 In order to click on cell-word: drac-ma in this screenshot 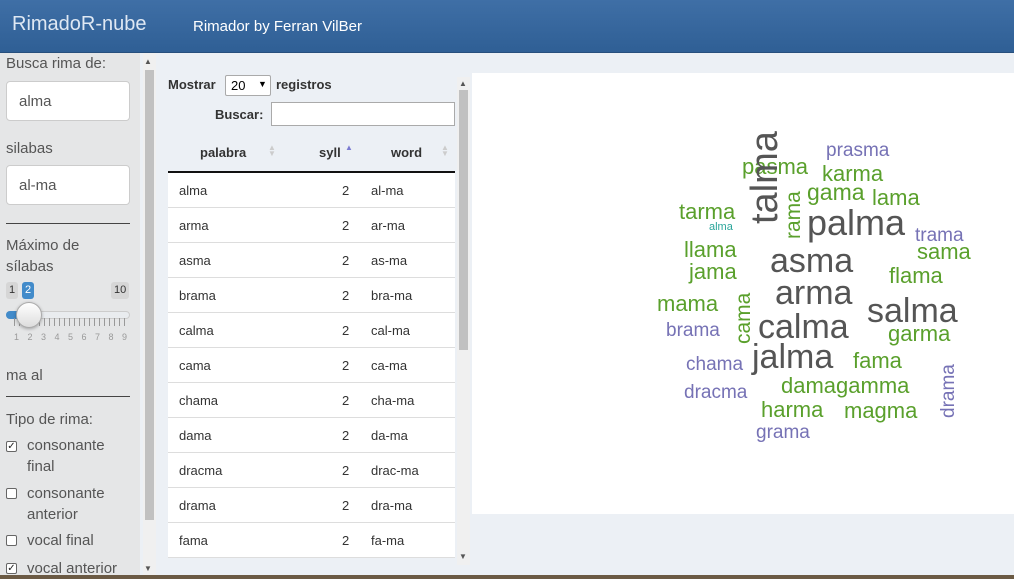, I will do `click(395, 470)`.